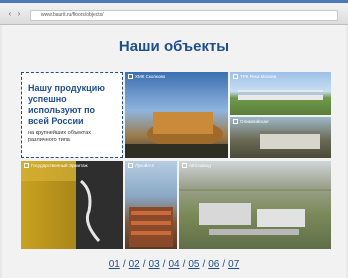 This screenshot has width=348, height=278. I want to click on page-link-04: 04, so click(173, 264).